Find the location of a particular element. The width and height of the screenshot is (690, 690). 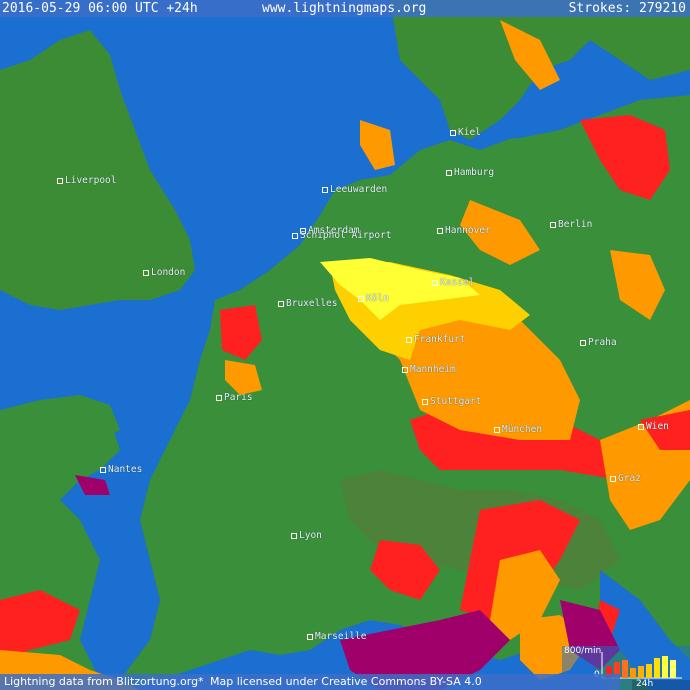

city-london: London is located at coordinates (164, 272).